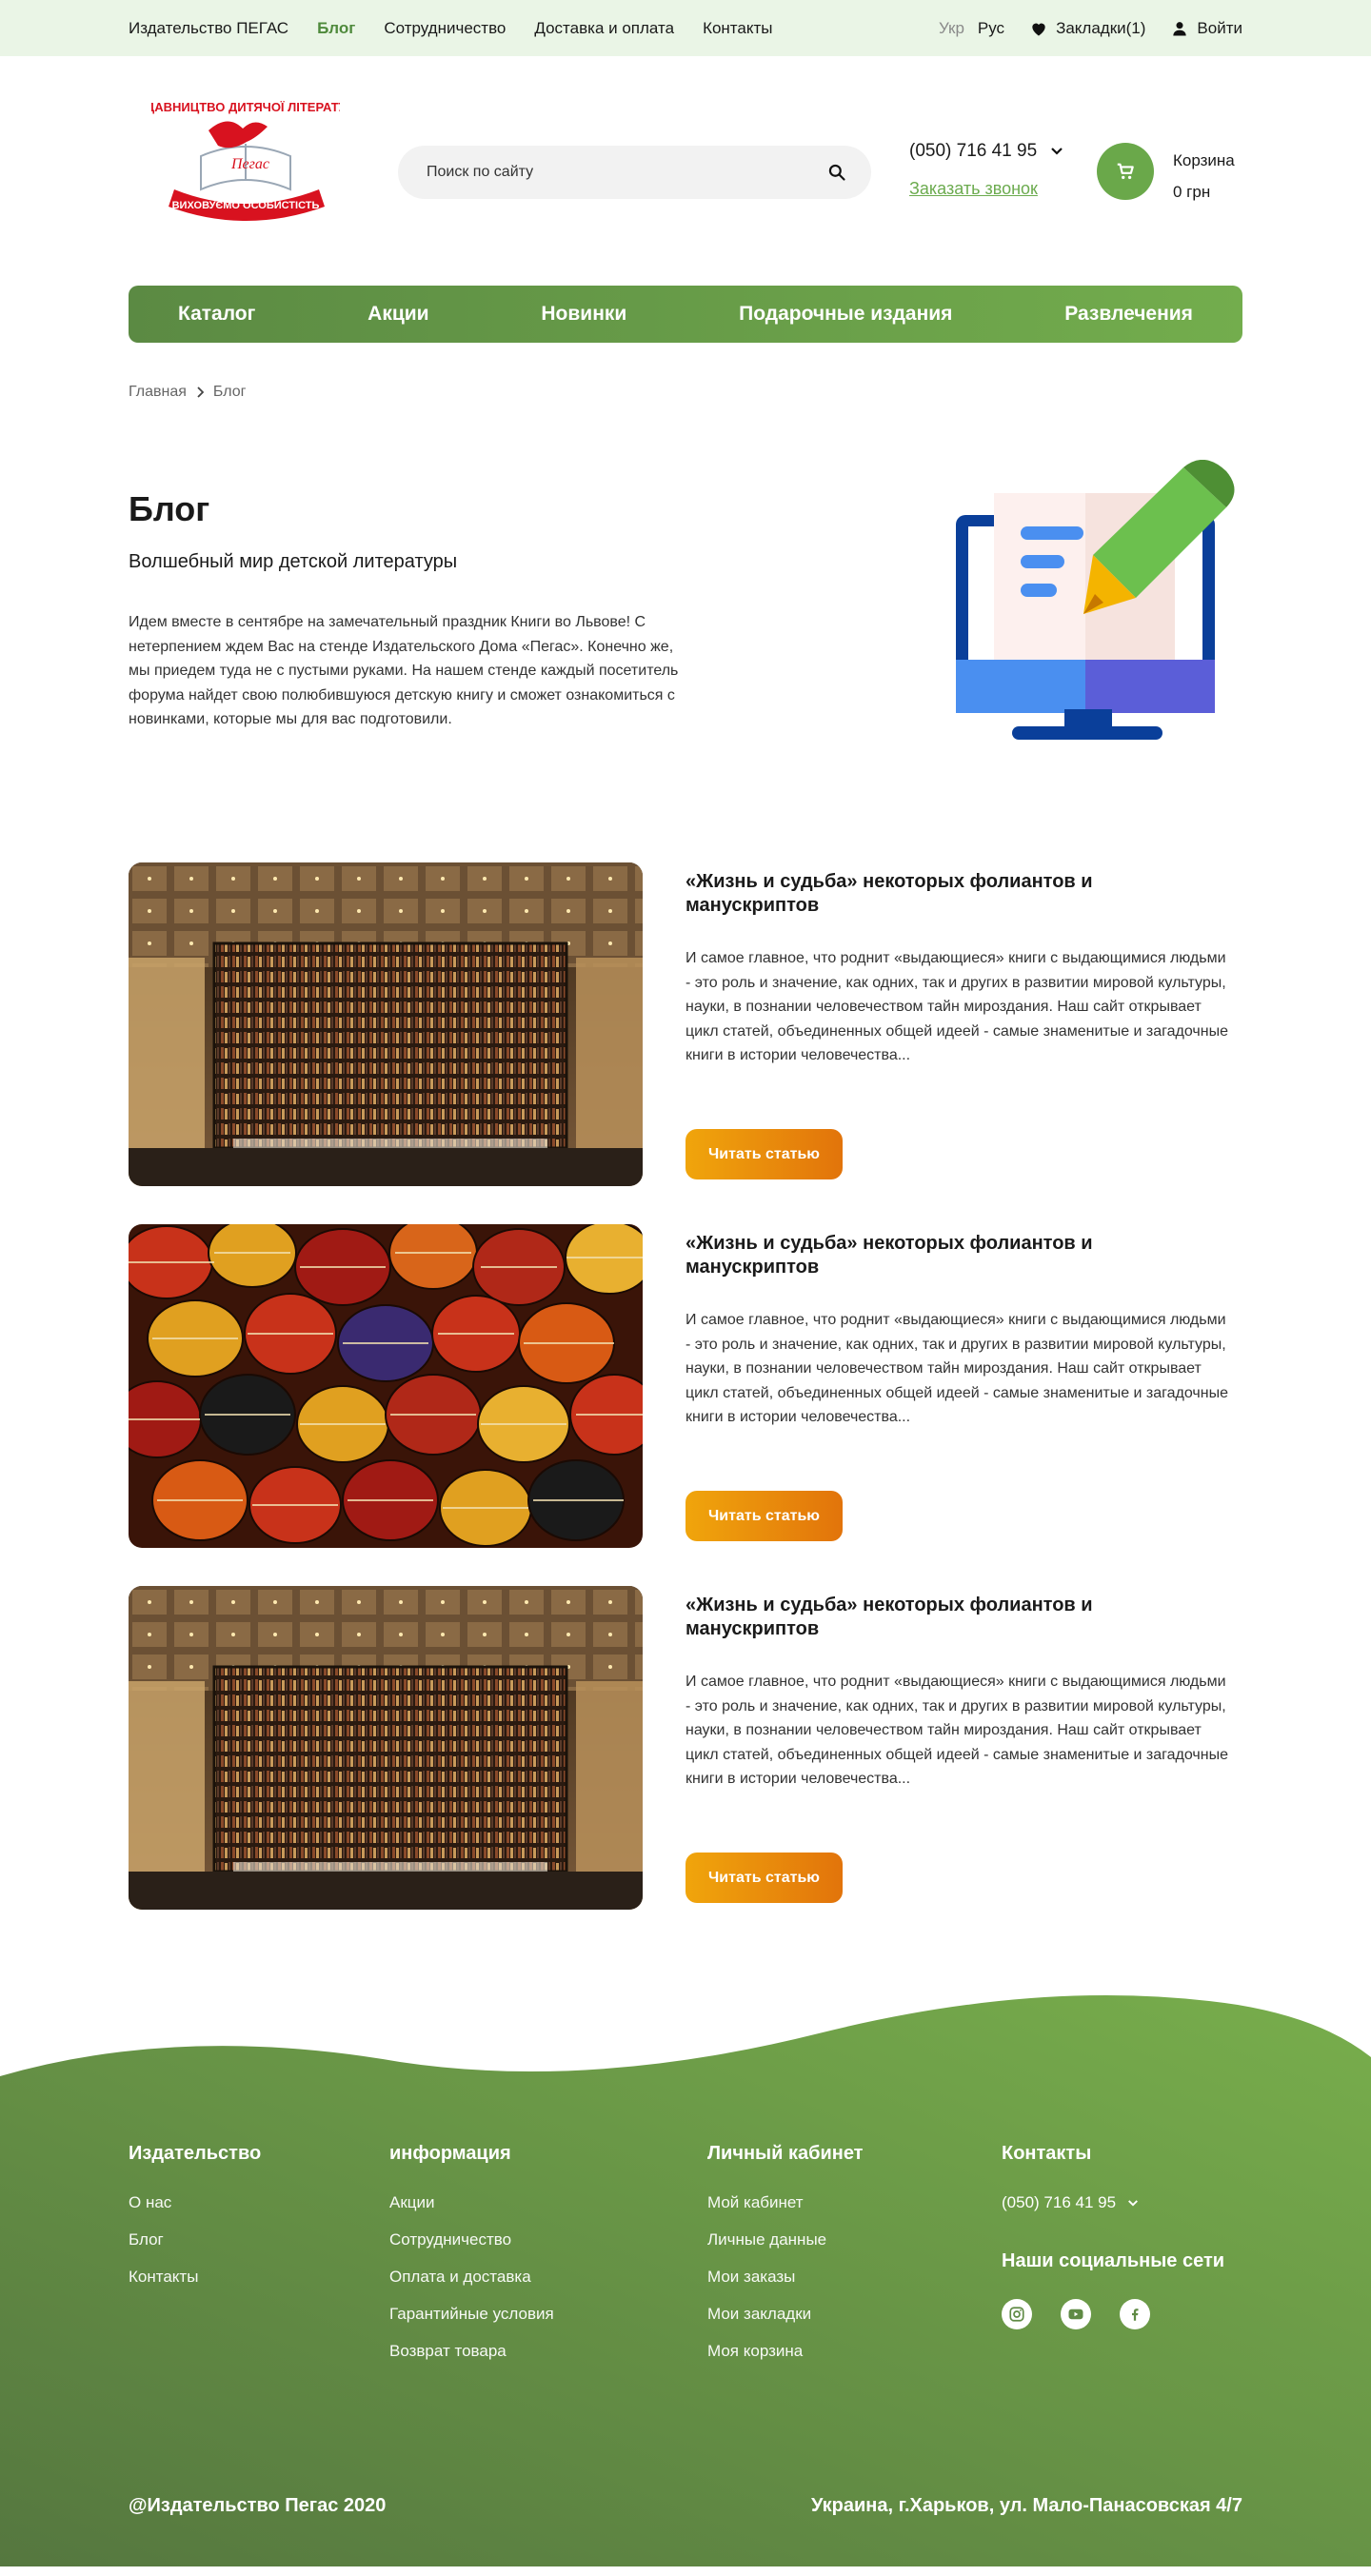  What do you see at coordinates (785, 2351) in the screenshot?
I see `footer-link-cart: Моя корзина` at bounding box center [785, 2351].